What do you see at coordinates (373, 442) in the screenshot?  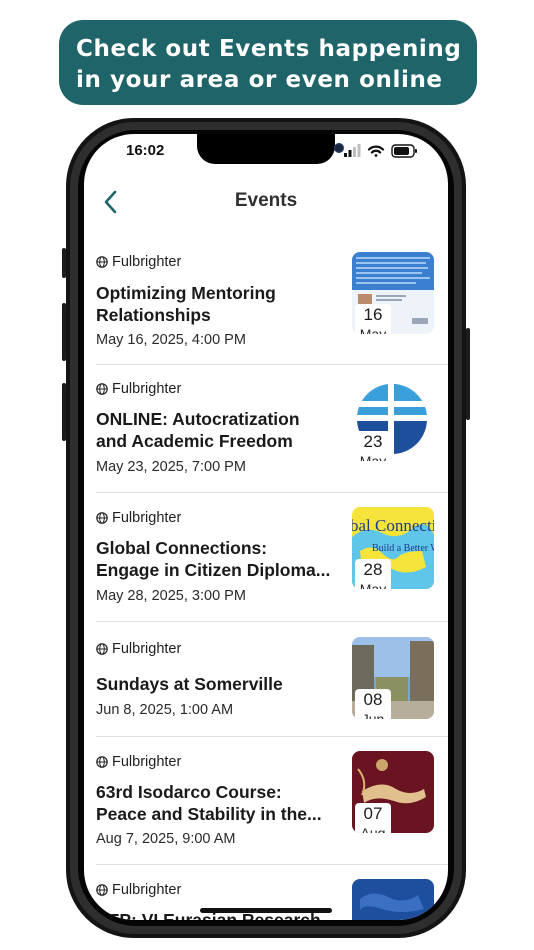 I see `event-day: 23` at bounding box center [373, 442].